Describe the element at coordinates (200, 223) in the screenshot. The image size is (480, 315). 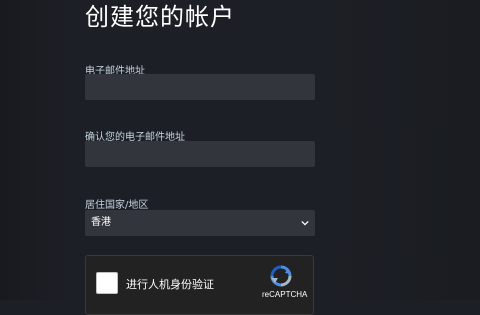
I see `country-select: 香港` at that location.